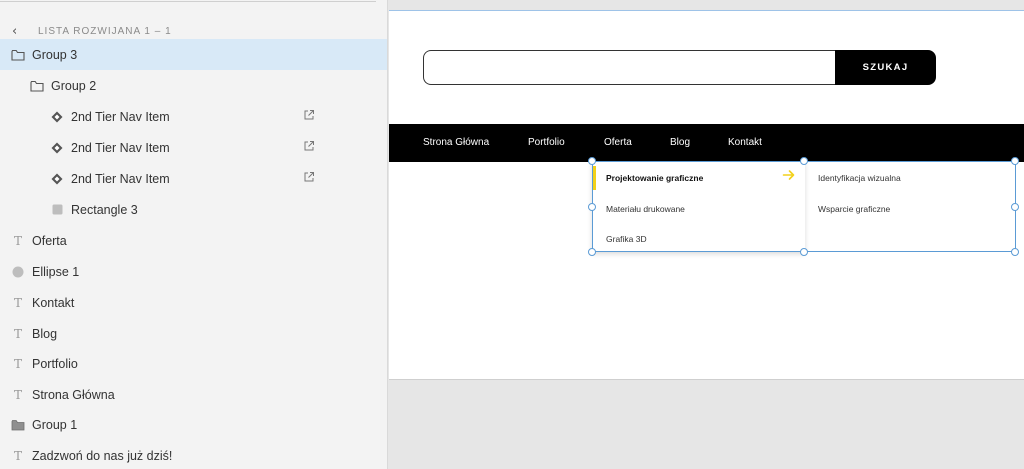  Describe the element at coordinates (193, 116) in the screenshot. I see `layer-nav-item-1: 2nd Tier Nav Item` at that location.